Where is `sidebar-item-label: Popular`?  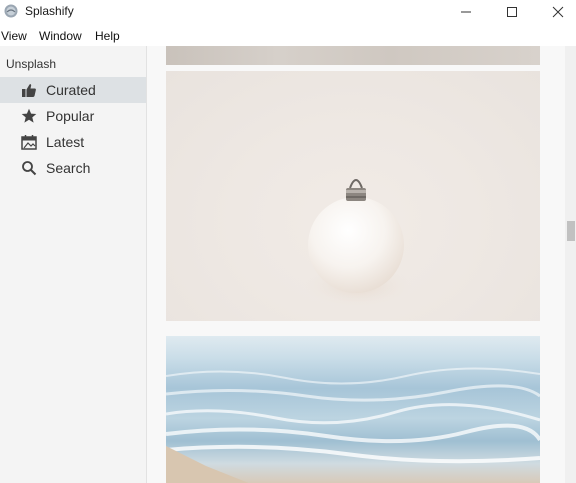 sidebar-item-label: Popular is located at coordinates (70, 116).